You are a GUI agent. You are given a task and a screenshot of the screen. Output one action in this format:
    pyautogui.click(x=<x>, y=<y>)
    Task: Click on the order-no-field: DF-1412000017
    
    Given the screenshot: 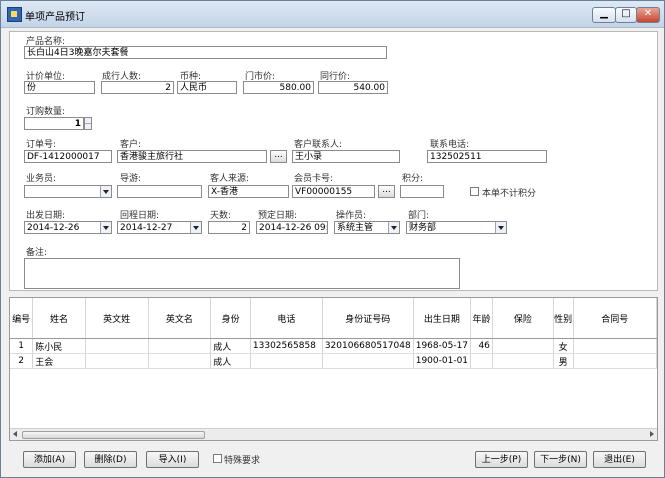 What is the action you would take?
    pyautogui.click(x=68, y=156)
    